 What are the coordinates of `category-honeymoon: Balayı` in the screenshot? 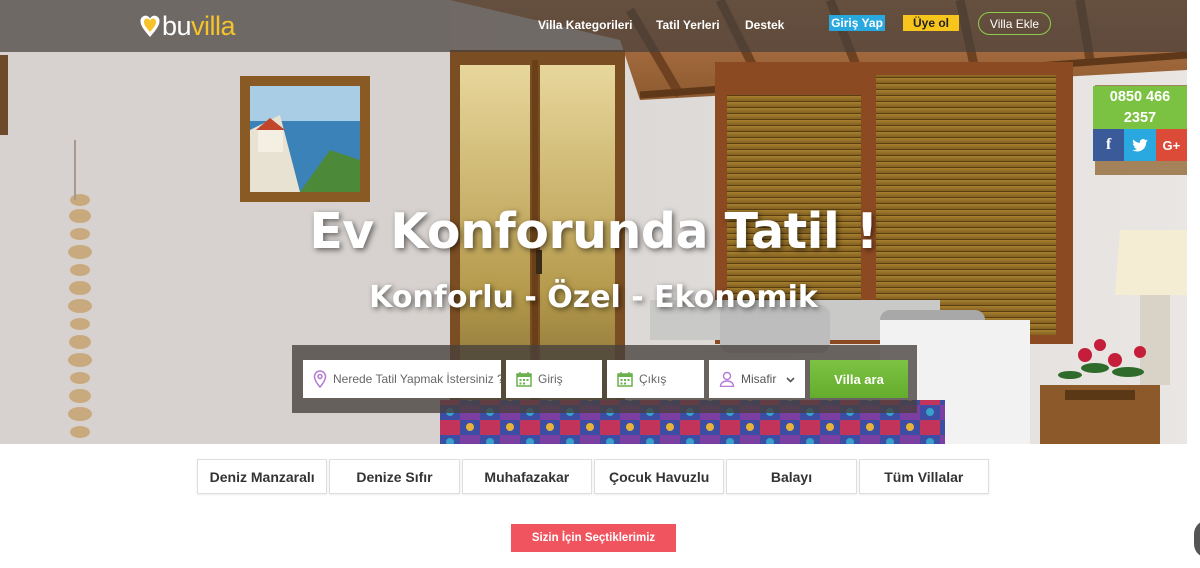 It's located at (791, 476).